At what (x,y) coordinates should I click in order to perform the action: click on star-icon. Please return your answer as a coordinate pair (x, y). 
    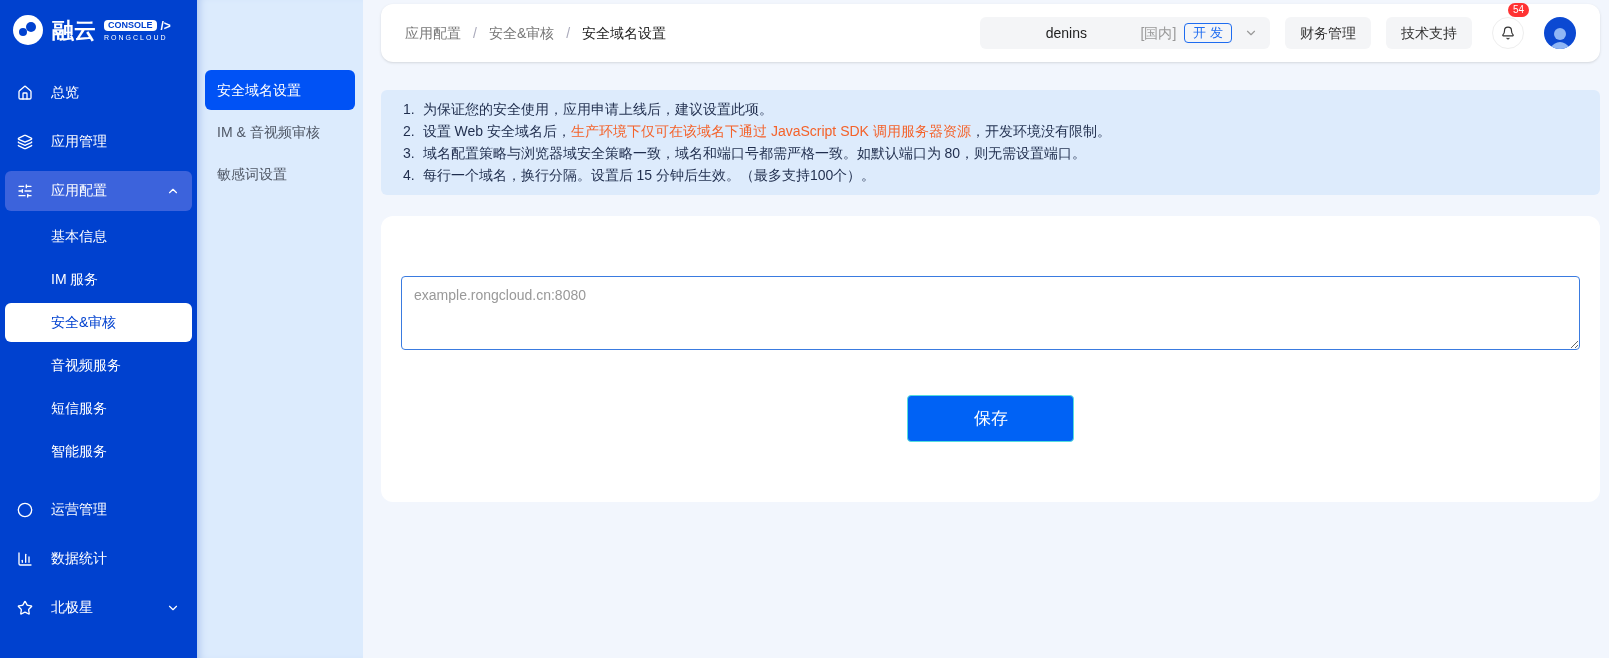
    Looking at the image, I should click on (25, 607).